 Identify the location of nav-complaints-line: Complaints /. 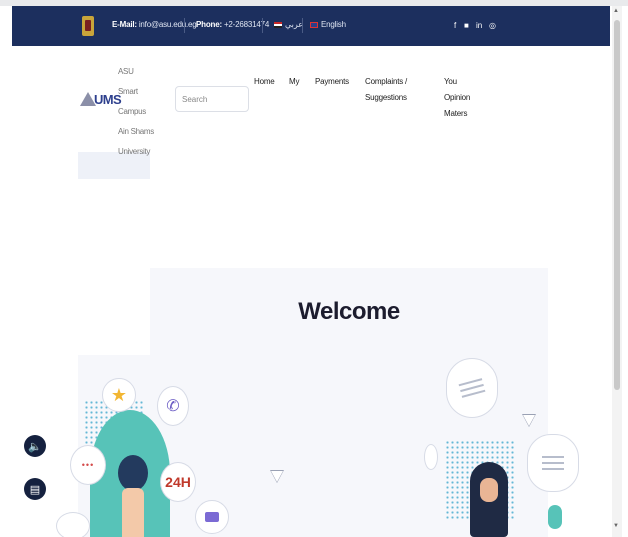
(386, 81).